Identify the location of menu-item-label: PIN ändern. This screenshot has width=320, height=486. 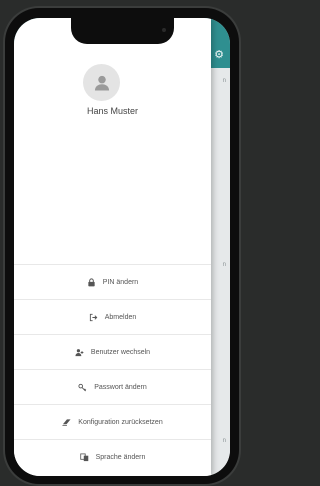
(120, 282).